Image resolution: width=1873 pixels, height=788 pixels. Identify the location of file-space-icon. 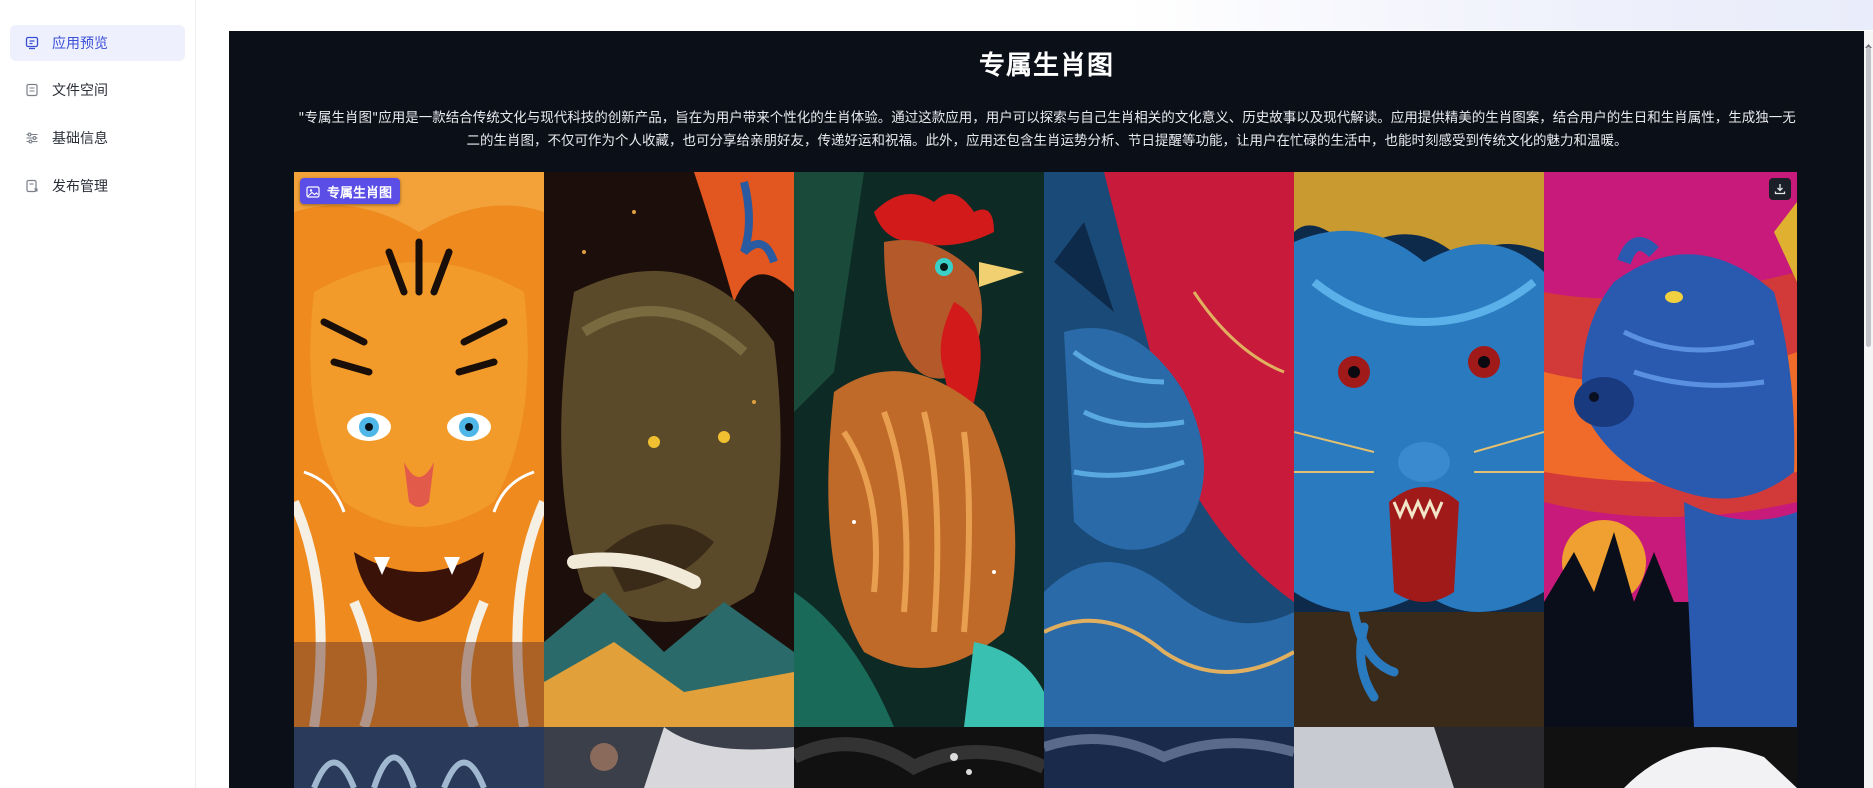
(32, 90).